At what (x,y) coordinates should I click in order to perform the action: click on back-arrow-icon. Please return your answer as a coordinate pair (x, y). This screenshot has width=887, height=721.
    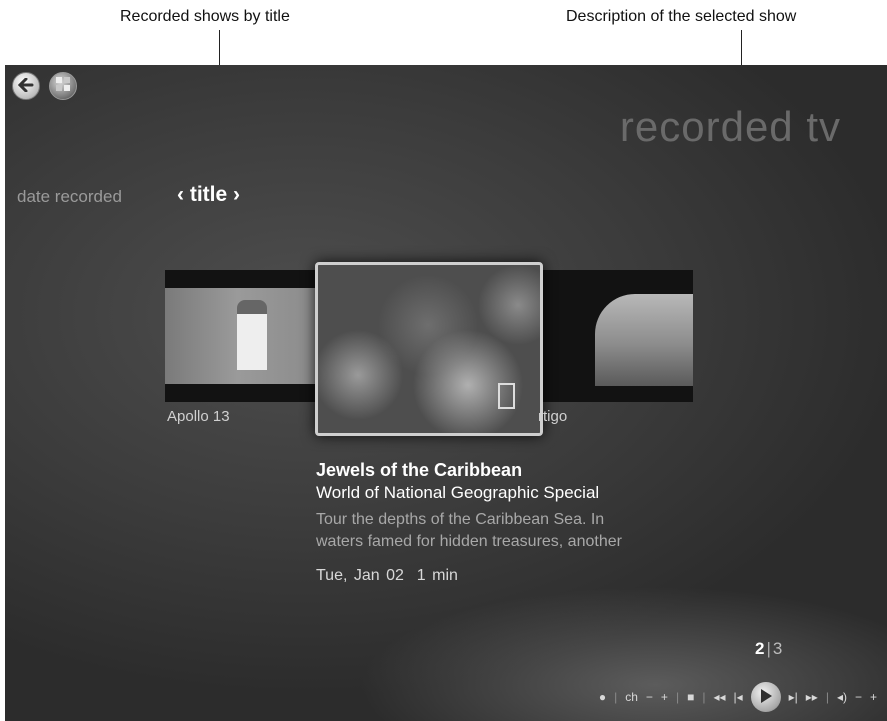
    Looking at the image, I should click on (25, 86).